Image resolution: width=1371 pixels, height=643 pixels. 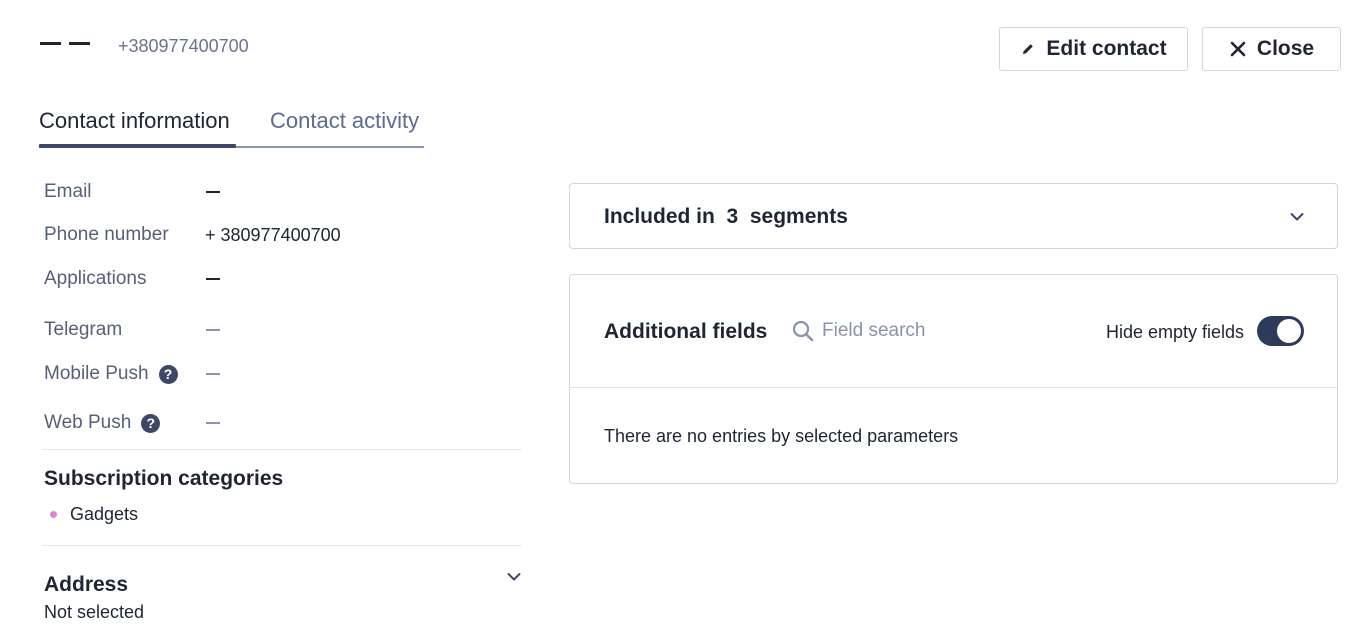 I want to click on field-search-input, so click(x=912, y=331).